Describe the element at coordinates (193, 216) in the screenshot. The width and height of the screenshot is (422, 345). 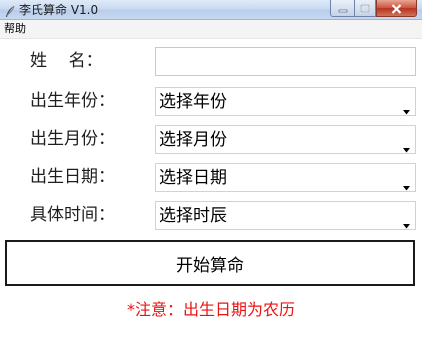
I see `birth-time-value: 选择时辰` at that location.